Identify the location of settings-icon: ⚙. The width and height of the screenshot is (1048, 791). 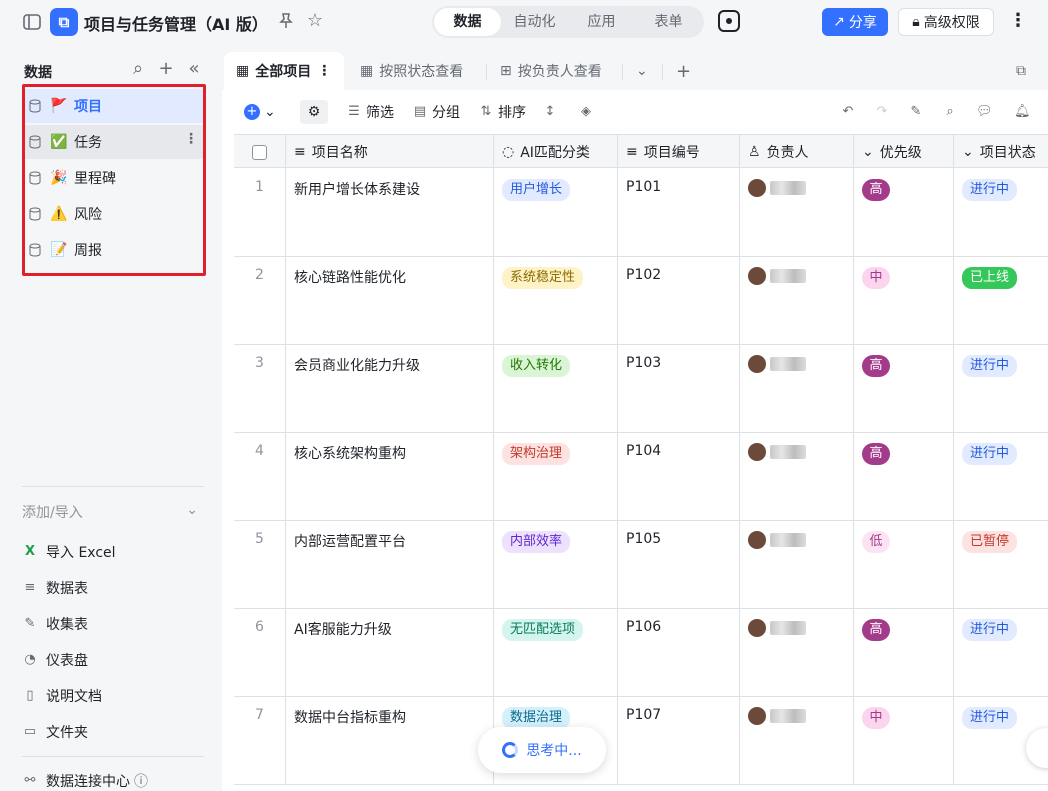
(314, 112).